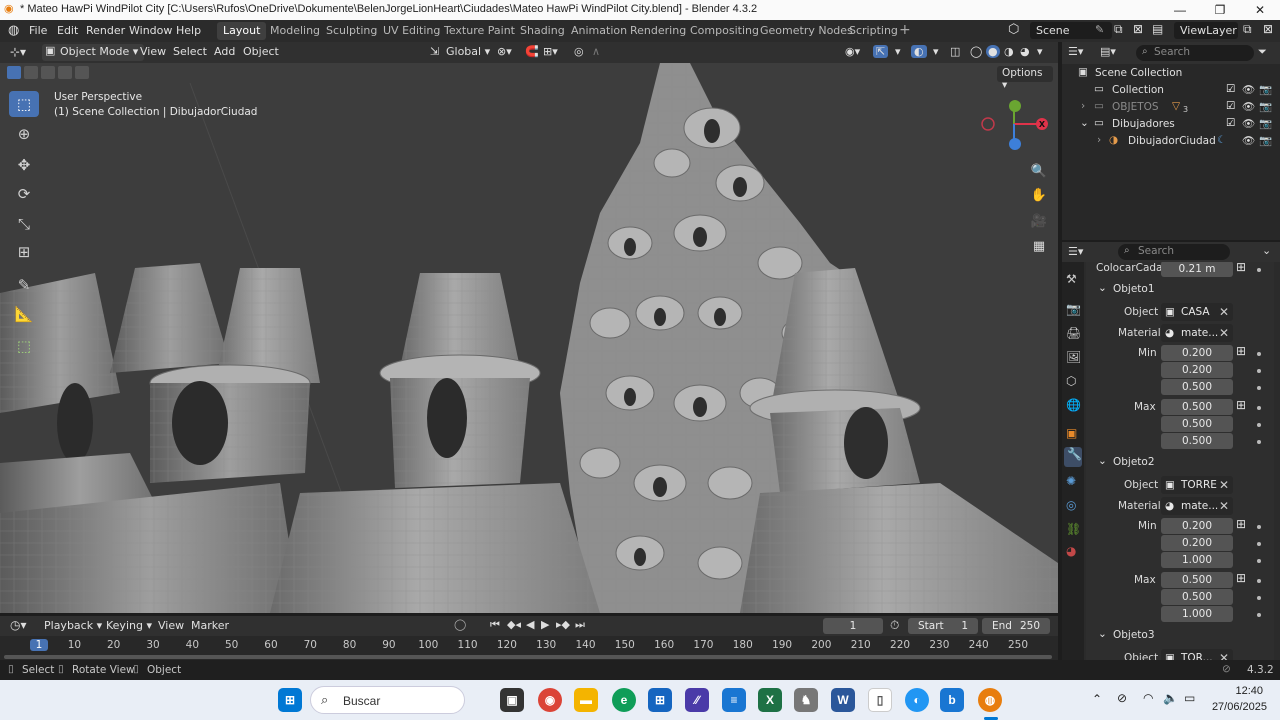 This screenshot has width=1280, height=720. I want to click on jump-end-icon: ⏭, so click(580, 625).